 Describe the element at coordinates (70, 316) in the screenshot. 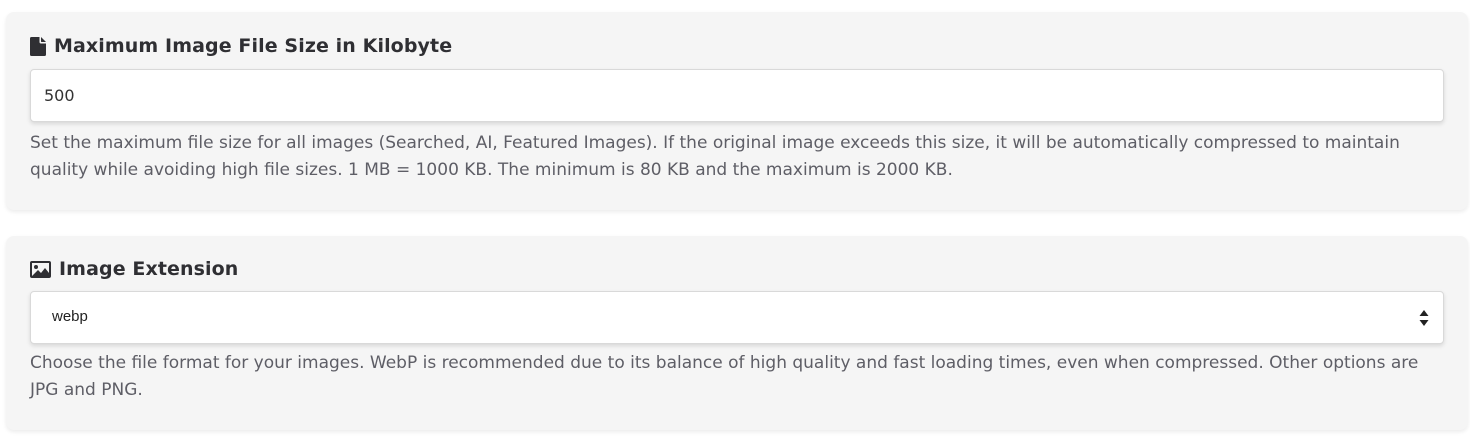

I see `image-extension-selected-value: webp` at that location.